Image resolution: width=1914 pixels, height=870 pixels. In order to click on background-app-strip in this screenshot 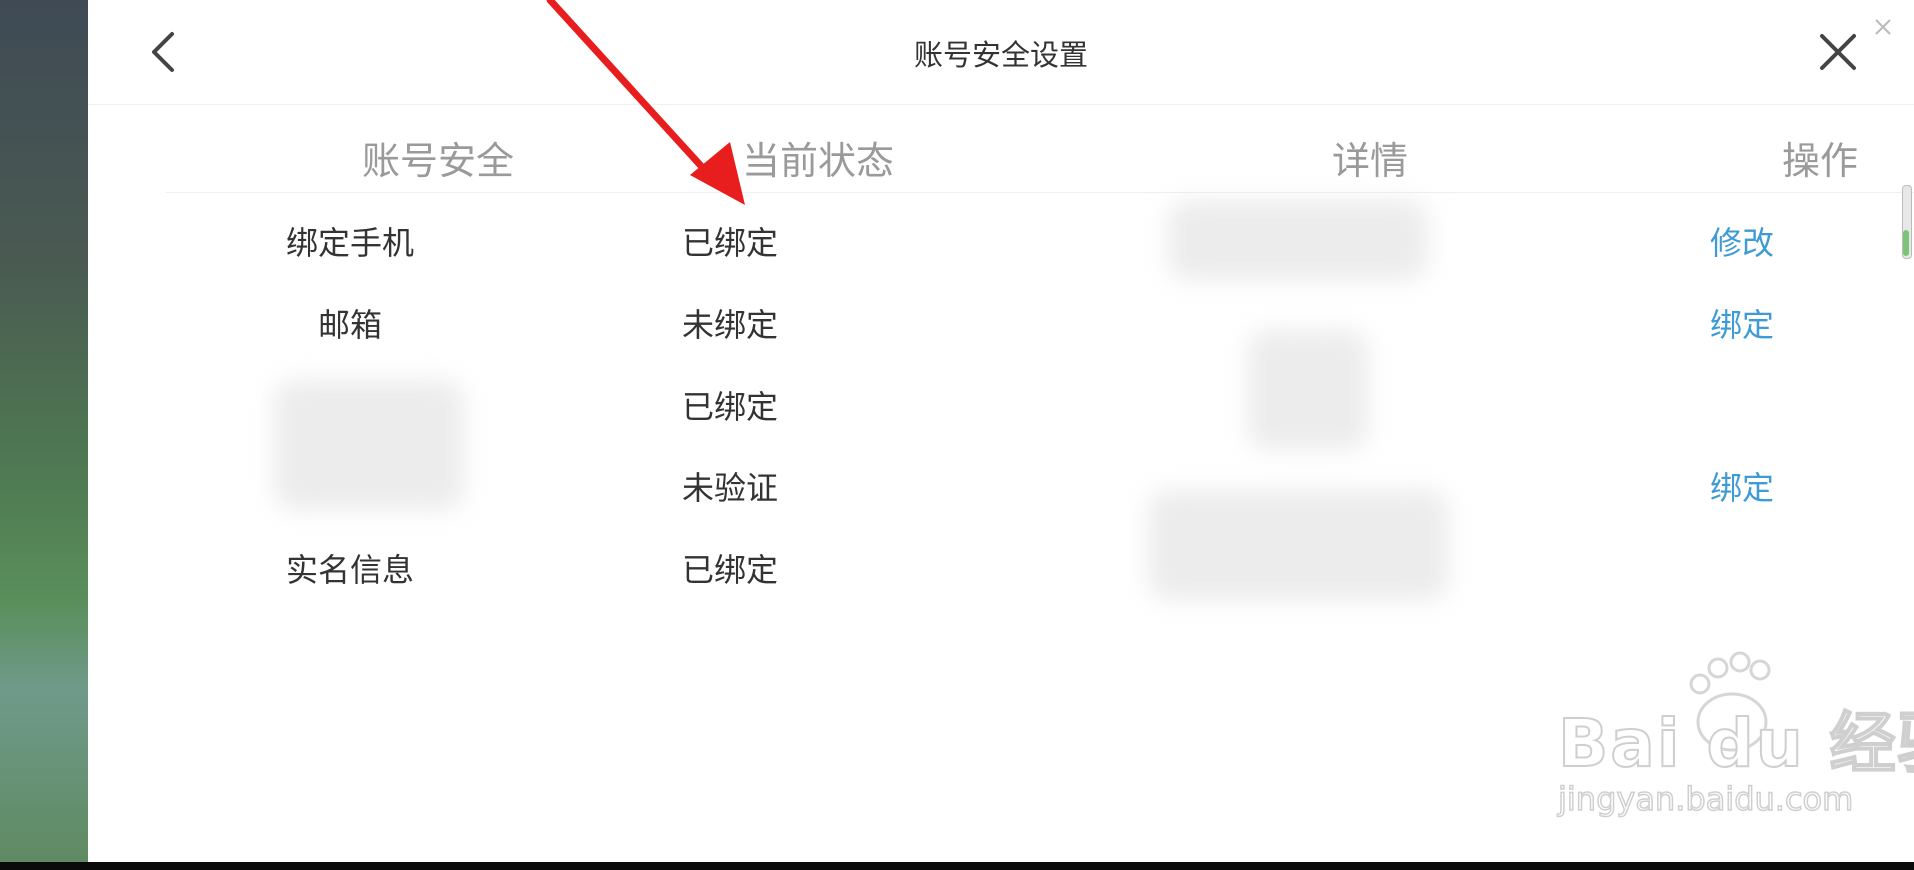, I will do `click(44, 431)`.